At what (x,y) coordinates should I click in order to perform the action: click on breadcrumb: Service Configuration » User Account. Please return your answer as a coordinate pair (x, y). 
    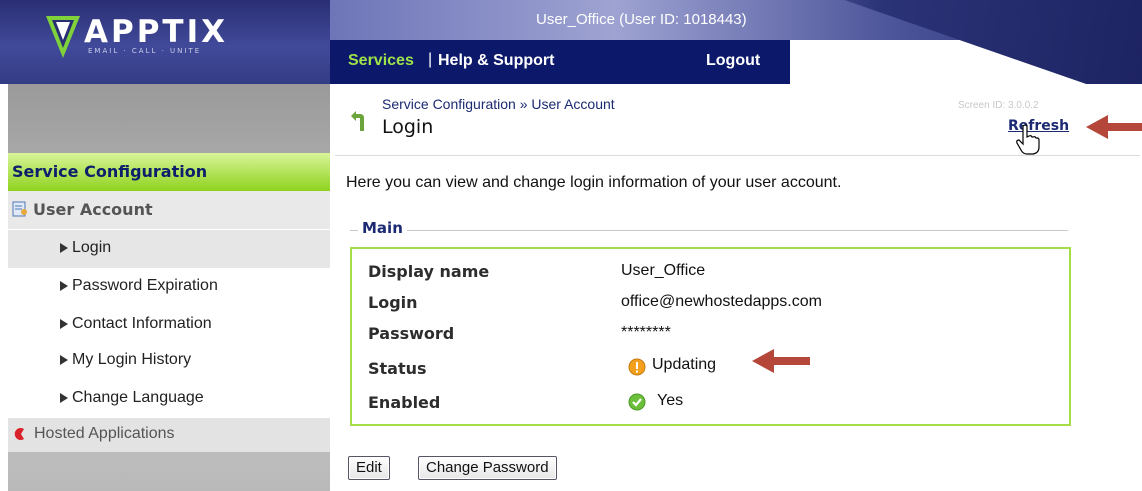
    Looking at the image, I should click on (498, 104).